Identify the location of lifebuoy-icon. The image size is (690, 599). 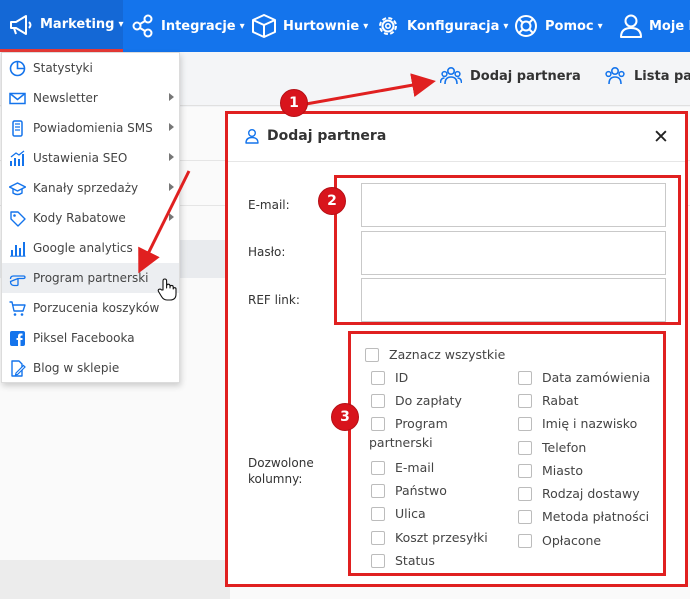
(526, 26).